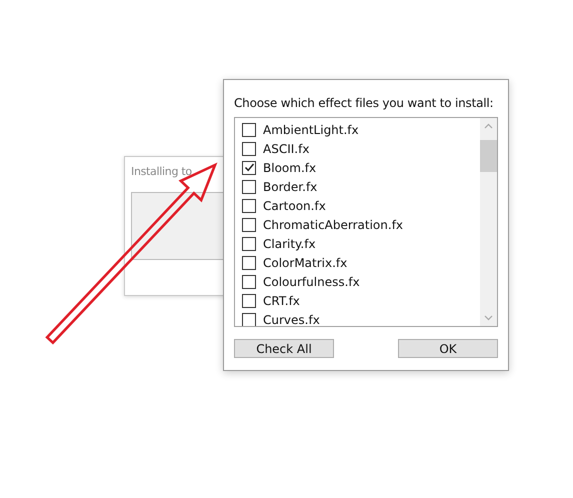 Image resolution: width=573 pixels, height=498 pixels. I want to click on window-title: Installing to, so click(161, 171).